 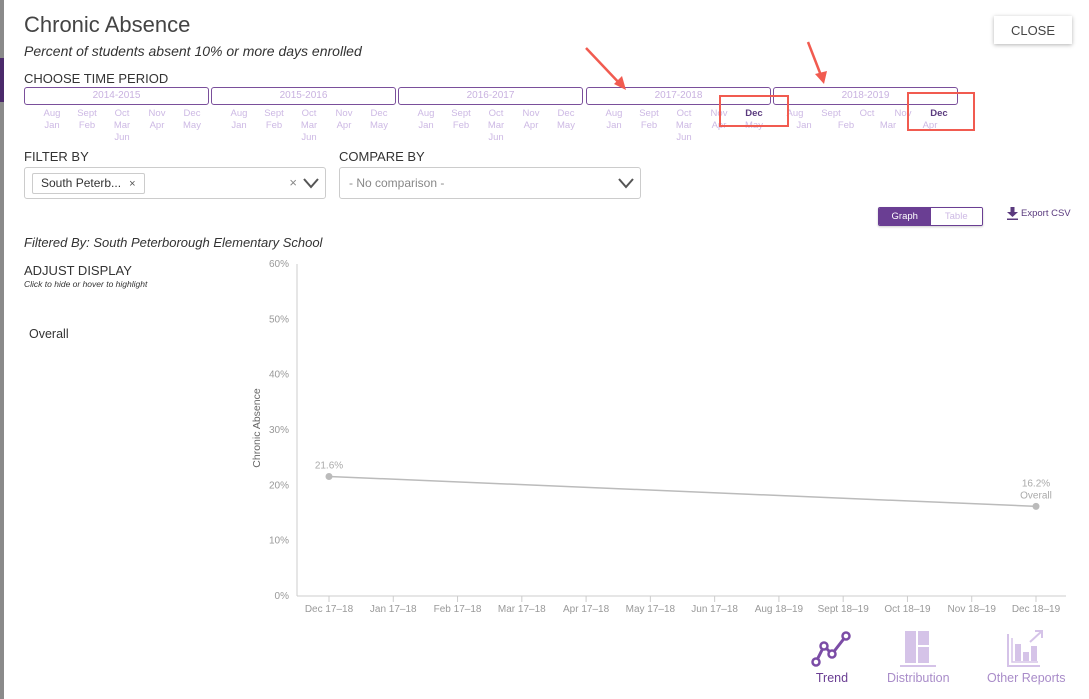 I want to click on y-tick-label: 50%, so click(x=279, y=319).